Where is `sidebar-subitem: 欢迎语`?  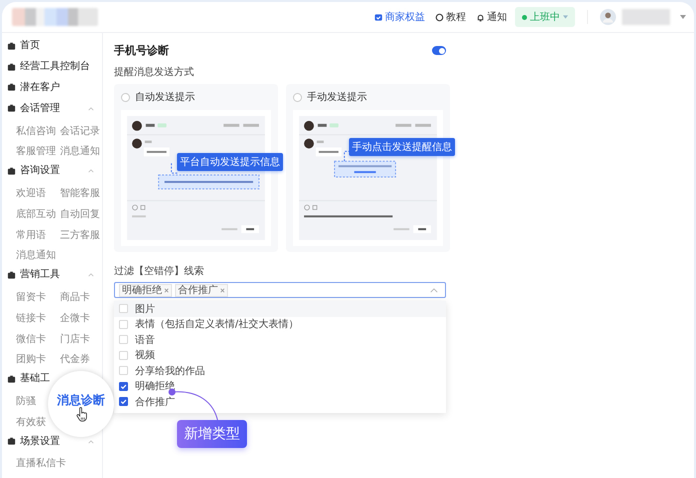
sidebar-subitem: 欢迎语 is located at coordinates (31, 192).